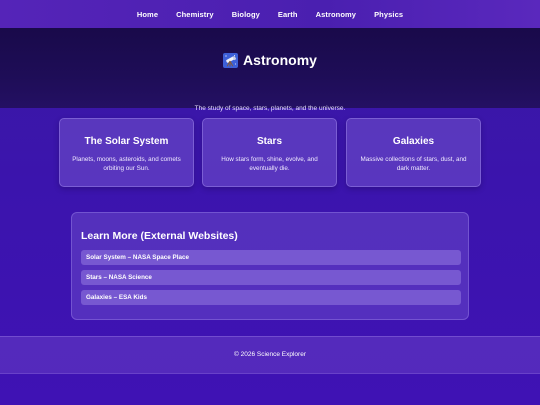  I want to click on link-solar-system-nasa: Solar System – NASA Space Place, so click(271, 257).